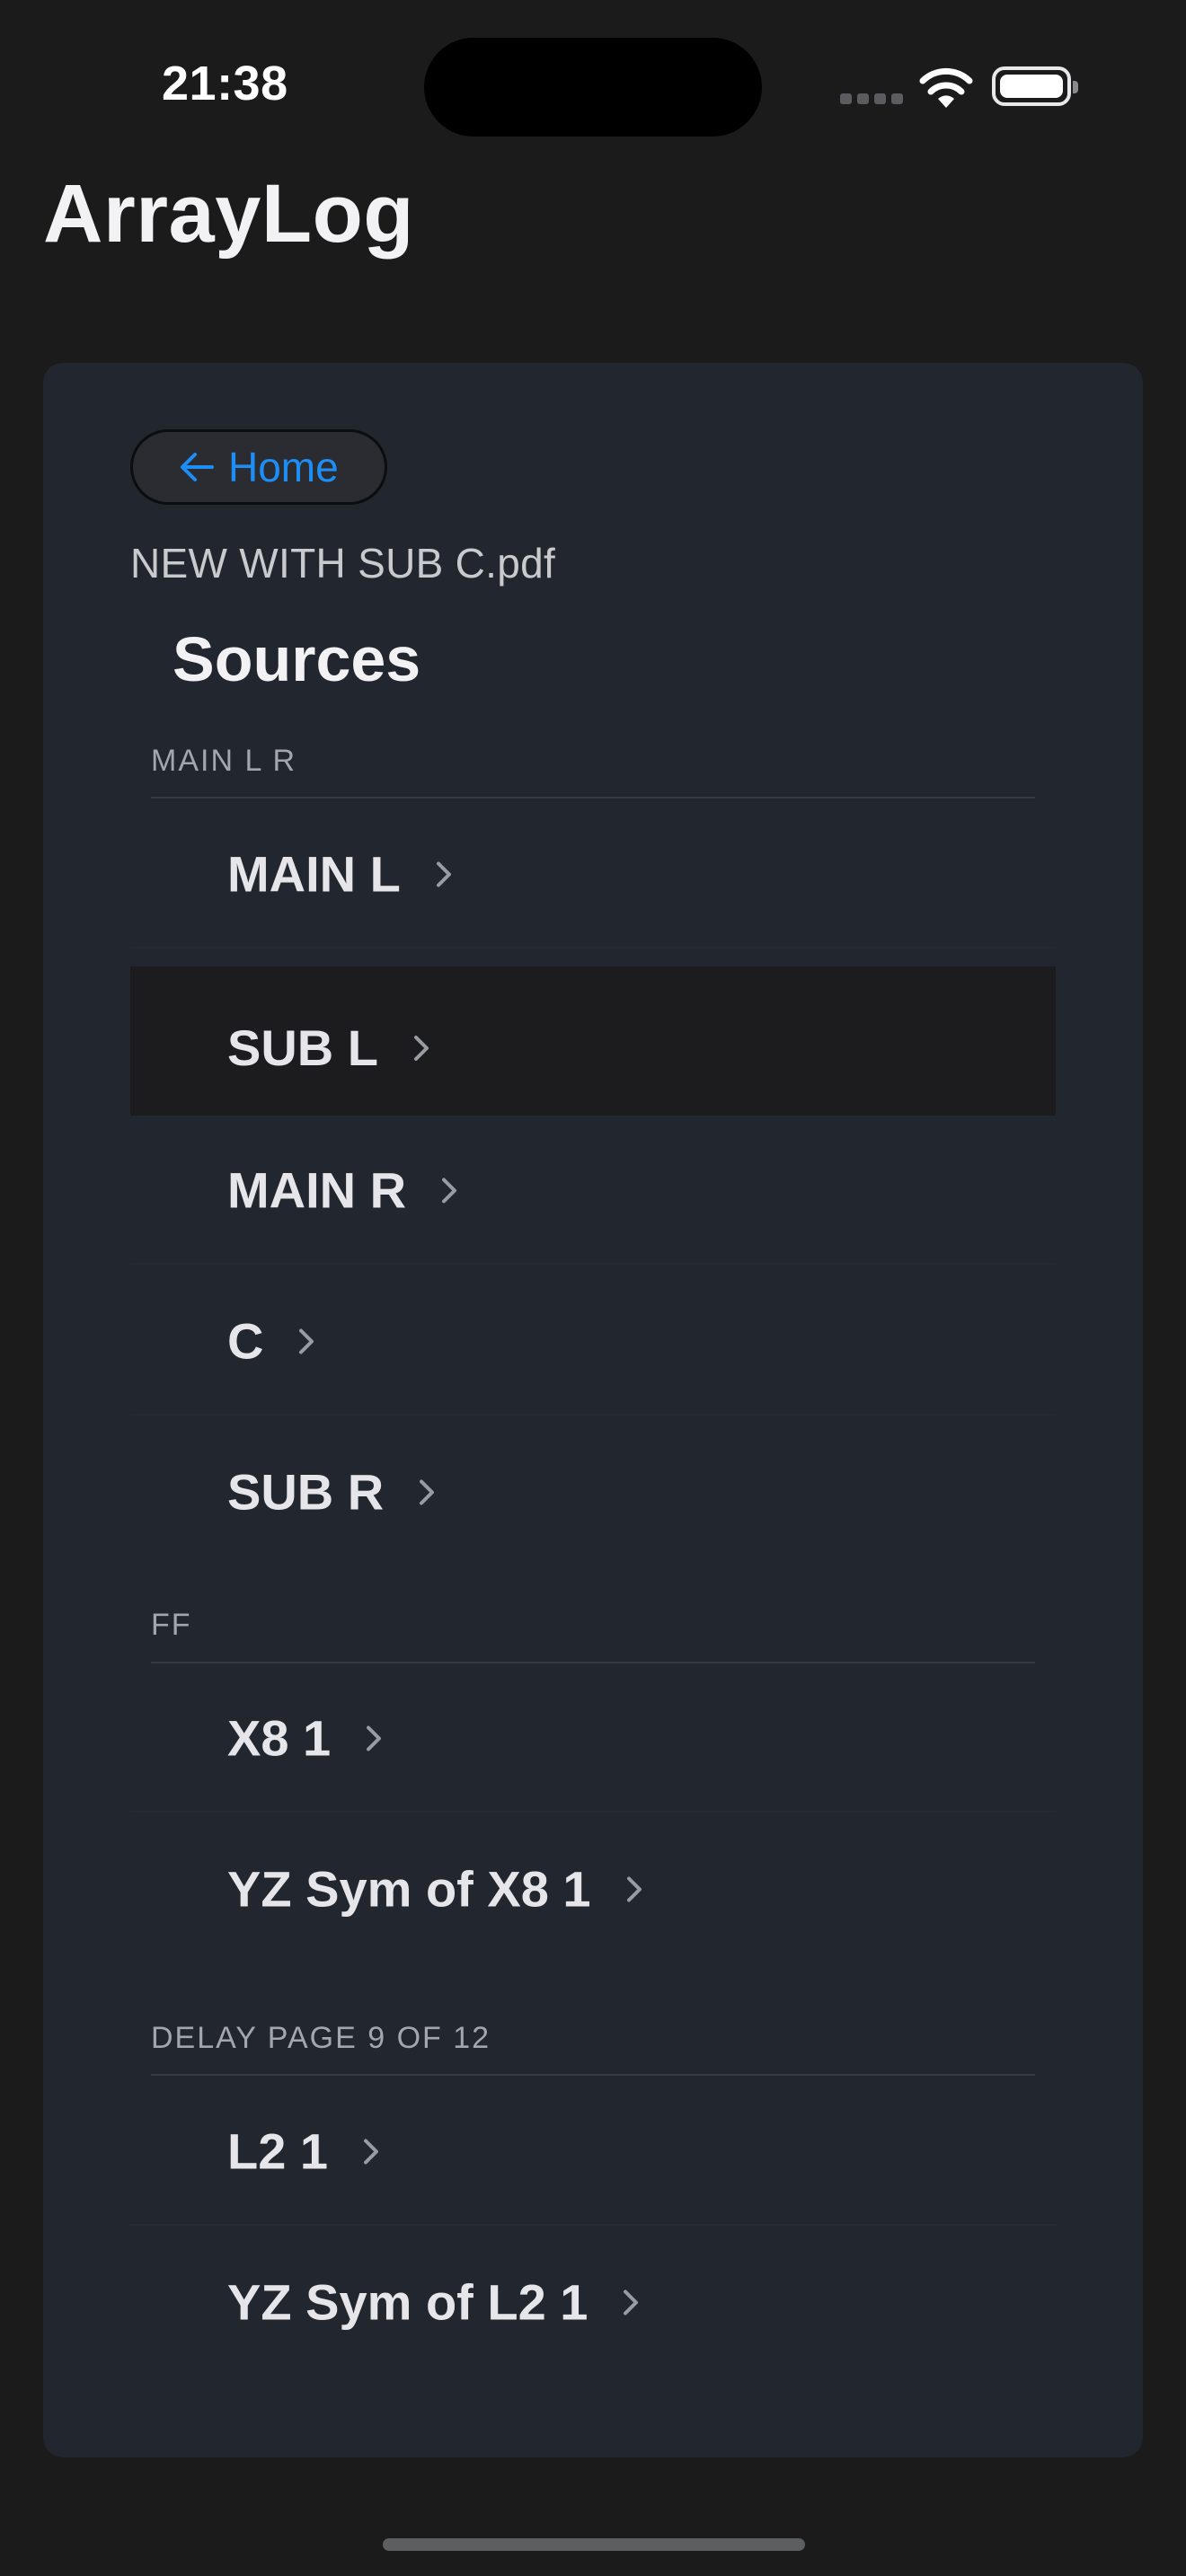 The height and width of the screenshot is (2576, 1186). What do you see at coordinates (593, 1738) in the screenshot?
I see `source-row-x8-1: X8 1` at bounding box center [593, 1738].